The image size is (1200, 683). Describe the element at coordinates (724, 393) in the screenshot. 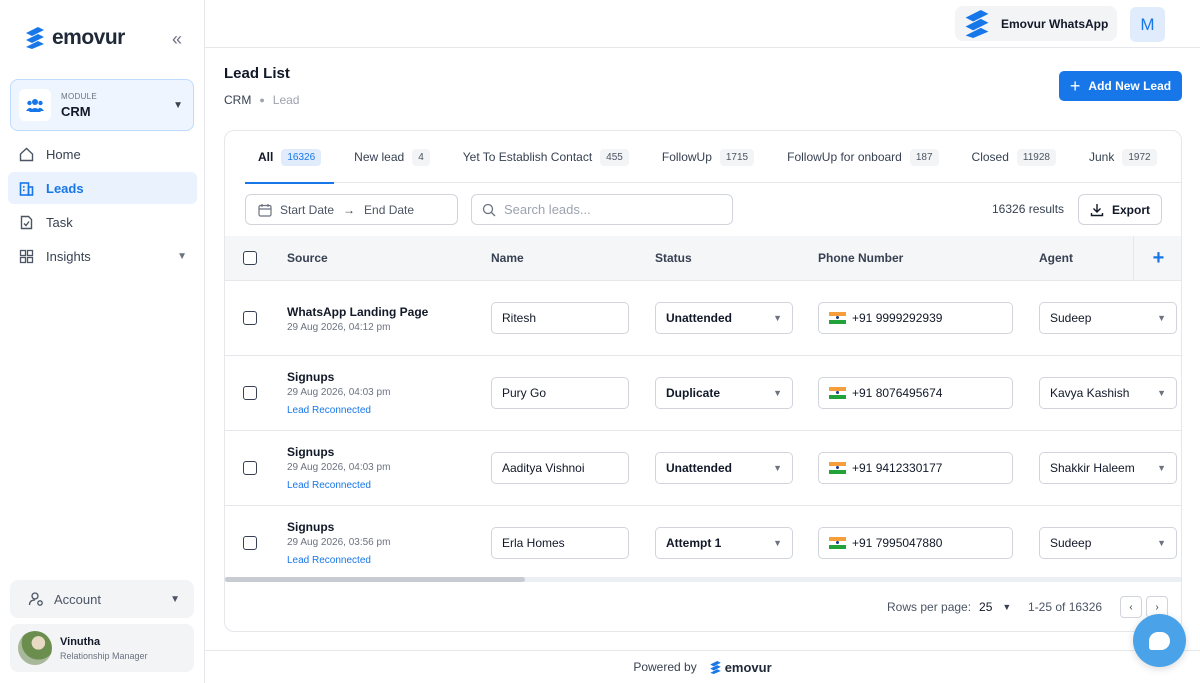

I see `status-select: Duplicate ▼` at that location.